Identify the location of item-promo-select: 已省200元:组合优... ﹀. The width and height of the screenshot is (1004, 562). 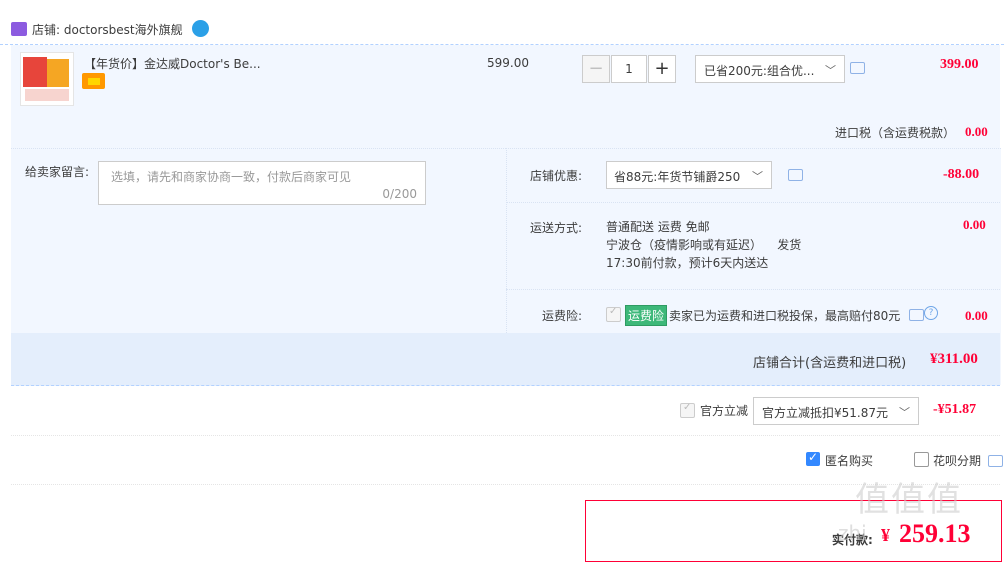
(770, 69).